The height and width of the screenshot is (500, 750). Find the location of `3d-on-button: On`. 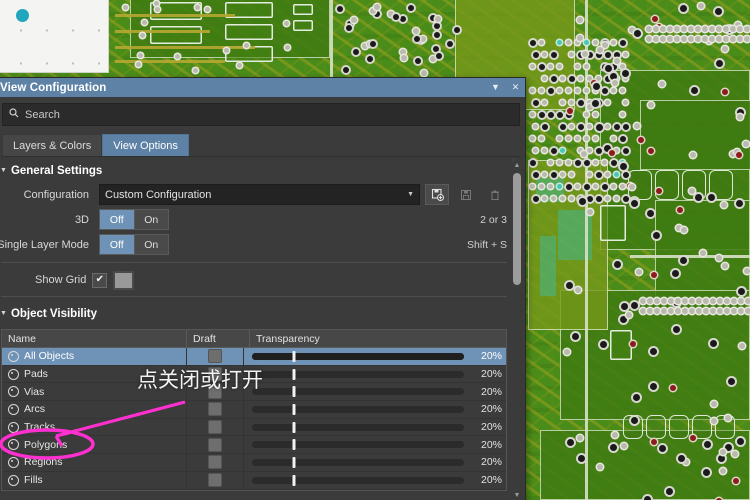

3d-on-button: On is located at coordinates (150, 219).